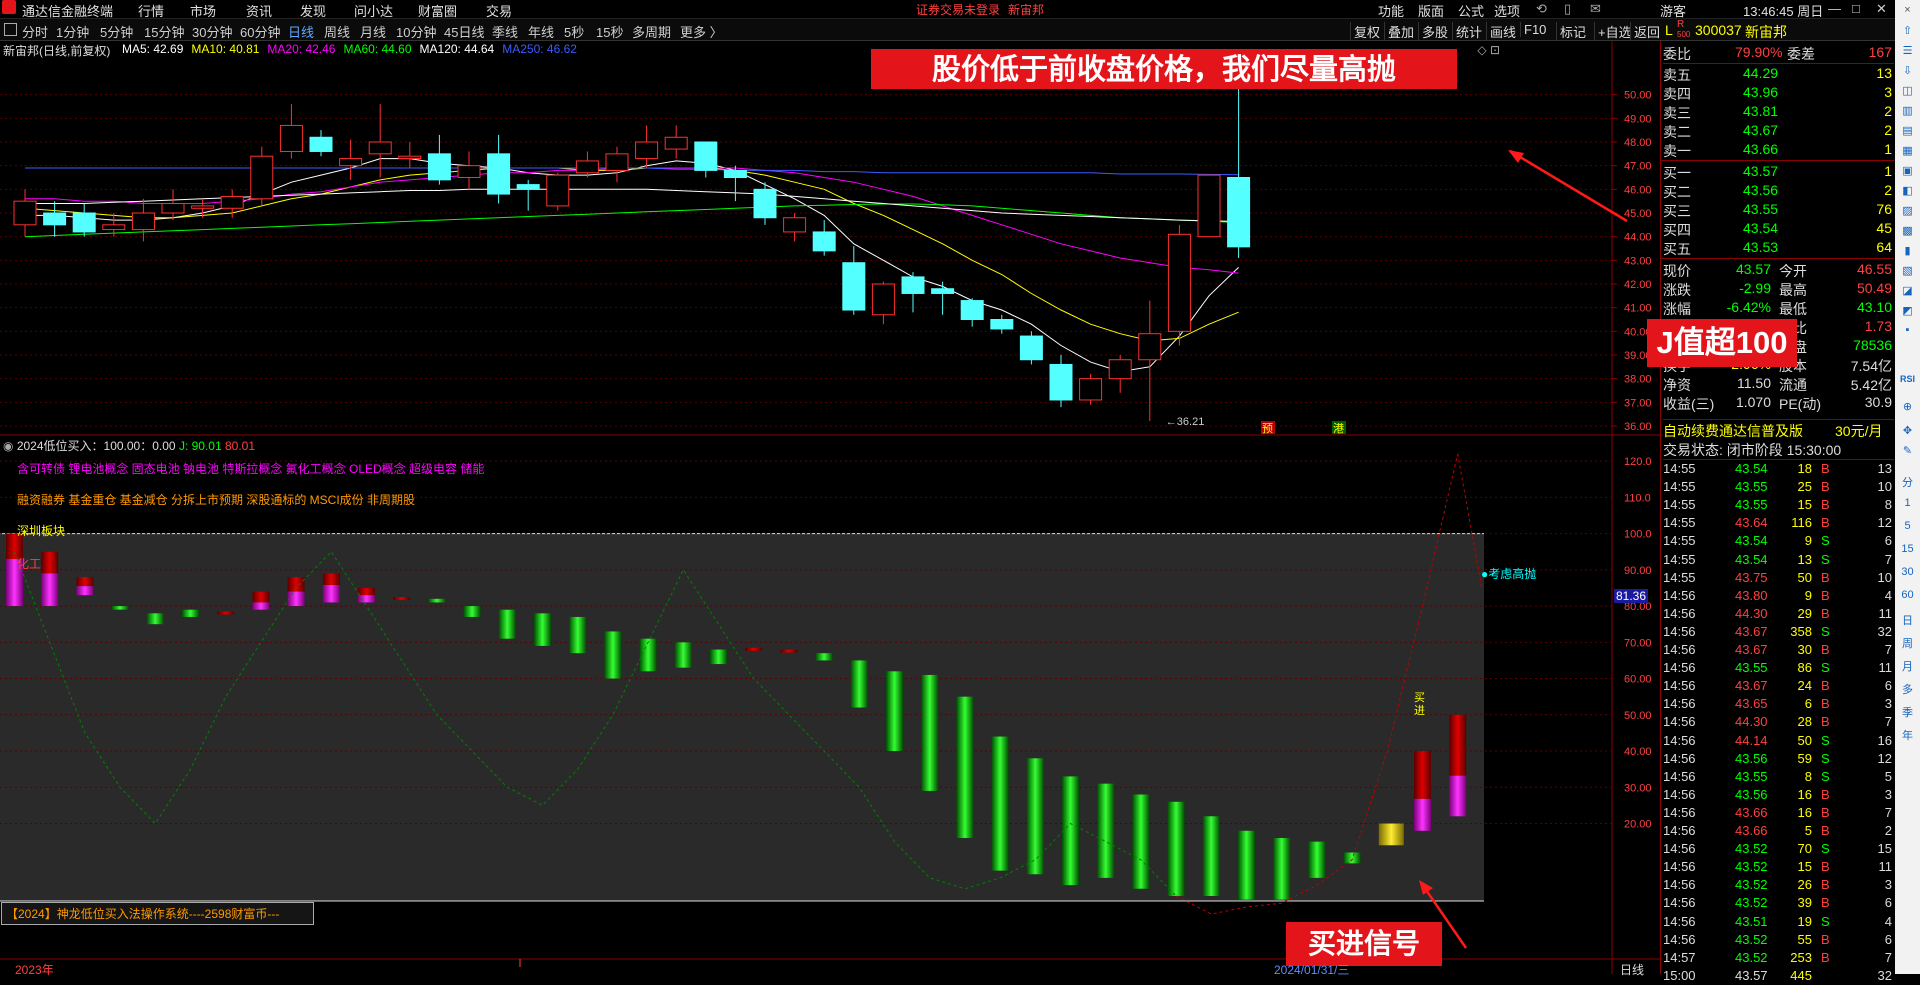 Image resolution: width=1920 pixels, height=985 pixels. What do you see at coordinates (1645, 31) in the screenshot?
I see `chart-tool-8: 返回` at bounding box center [1645, 31].